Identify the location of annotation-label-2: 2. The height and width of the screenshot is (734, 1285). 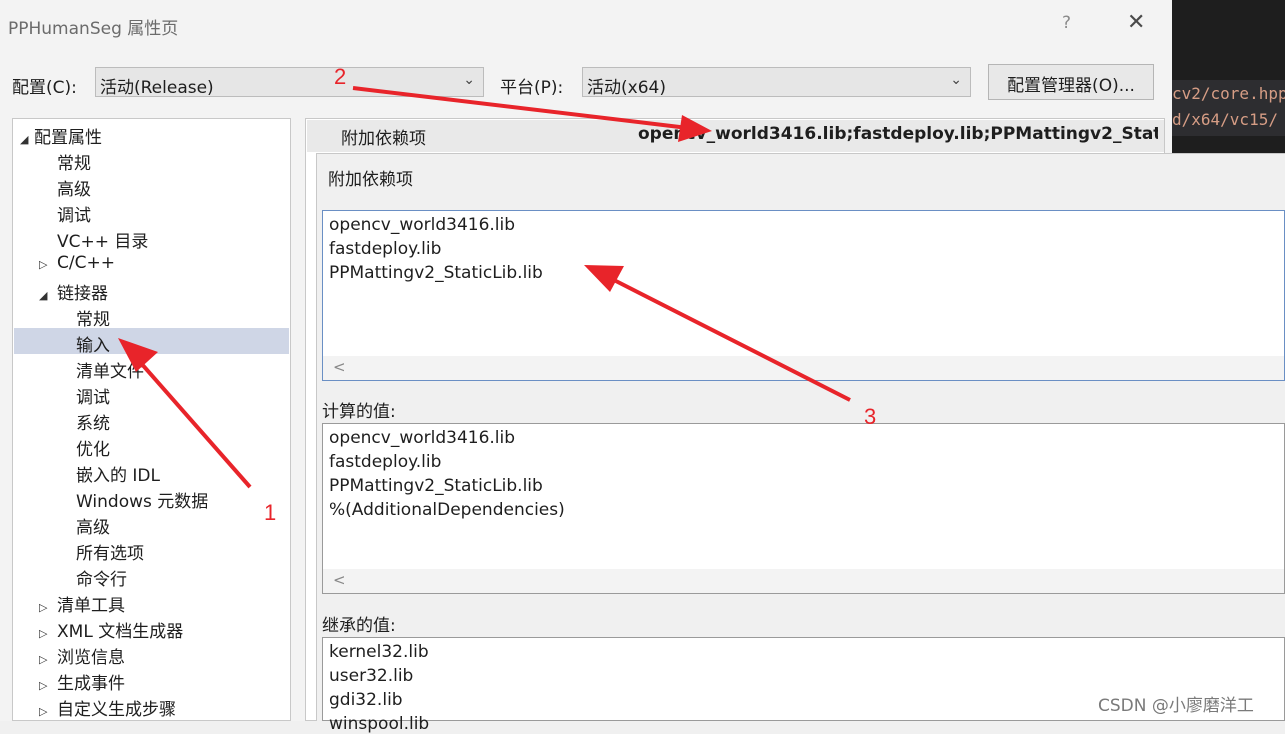
(340, 76).